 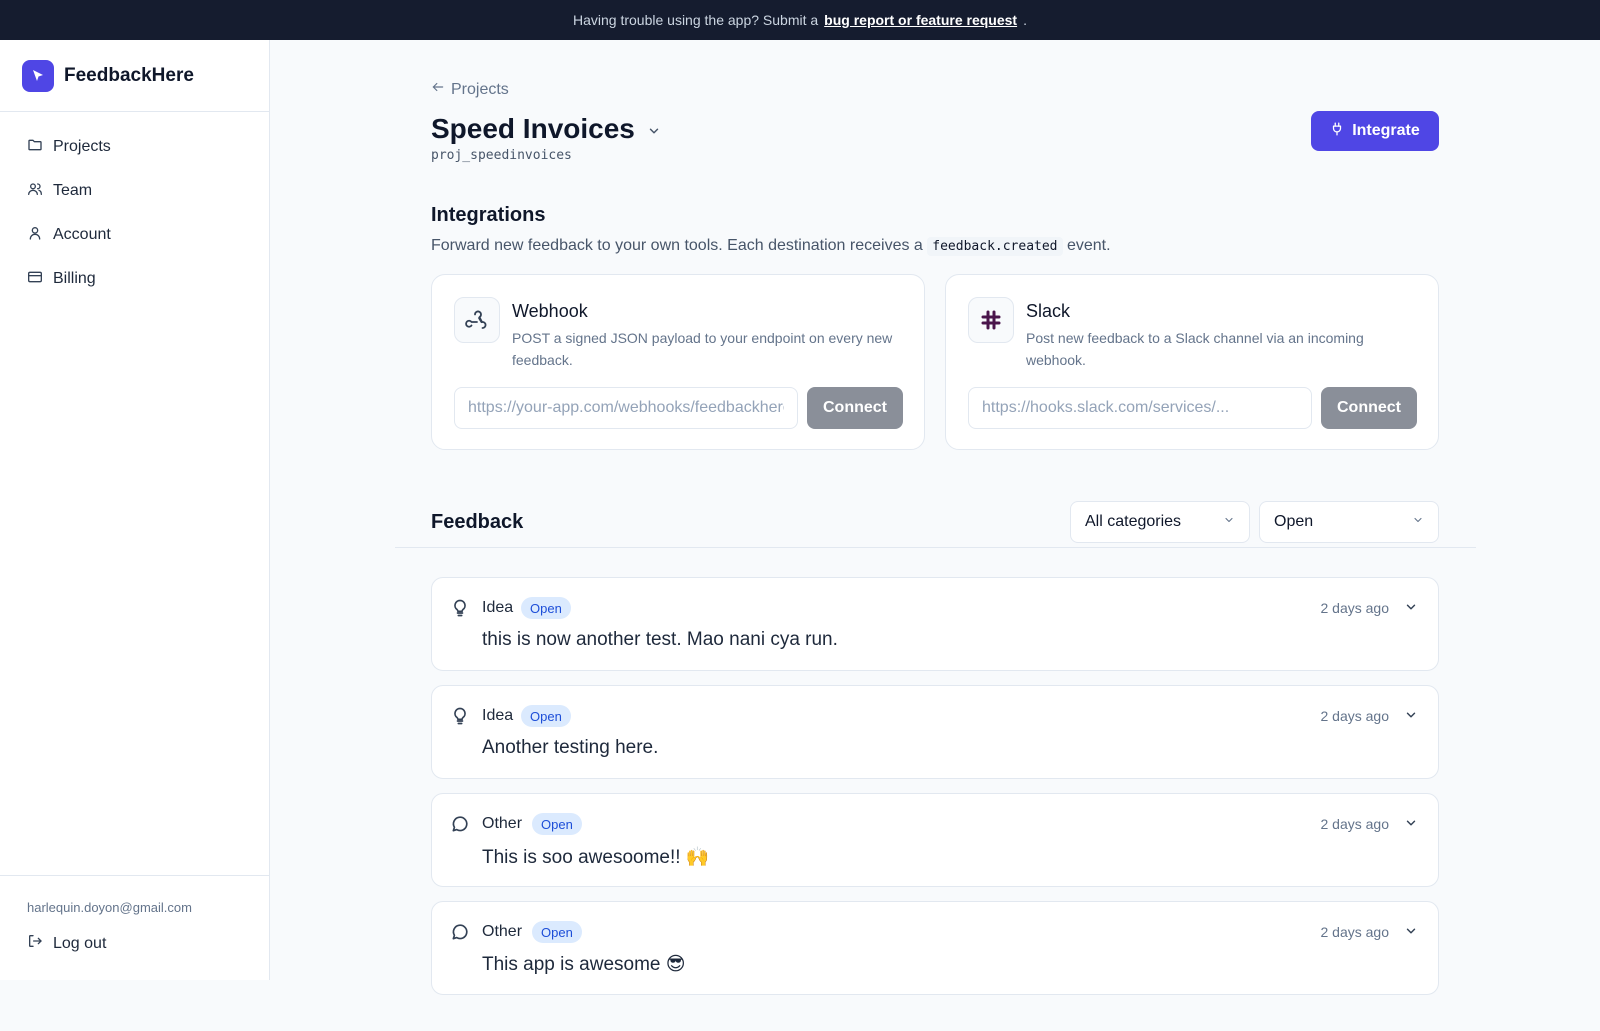 I want to click on folder-icon, so click(x=35, y=147).